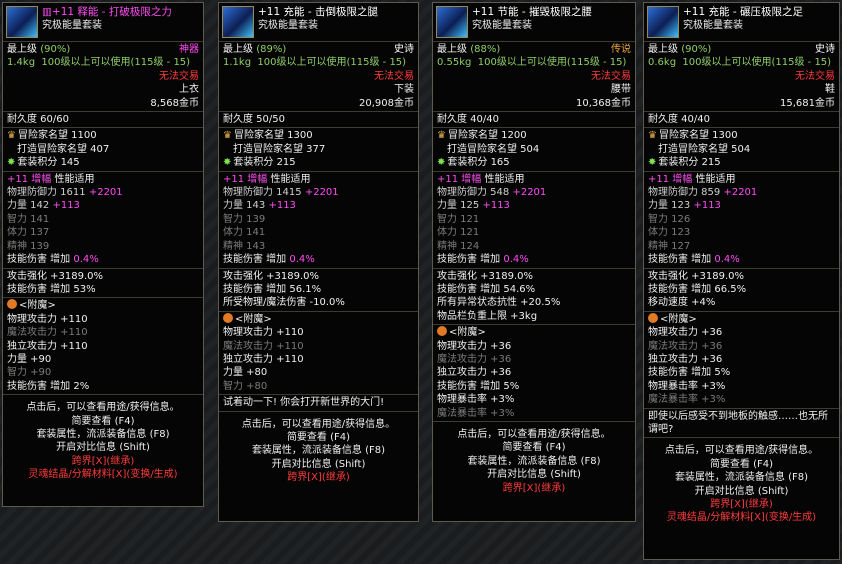  What do you see at coordinates (603, 103) in the screenshot?
I see `sell-price: 10,368金币` at bounding box center [603, 103].